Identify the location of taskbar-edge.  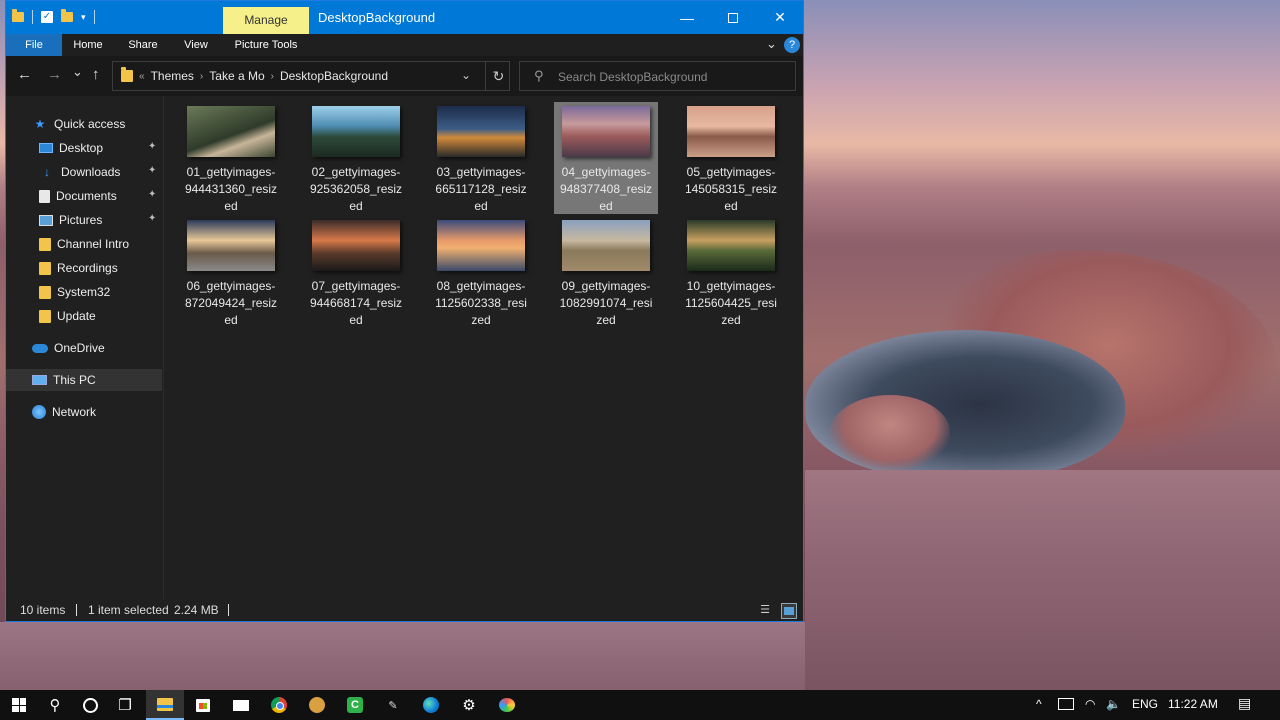
(431, 705).